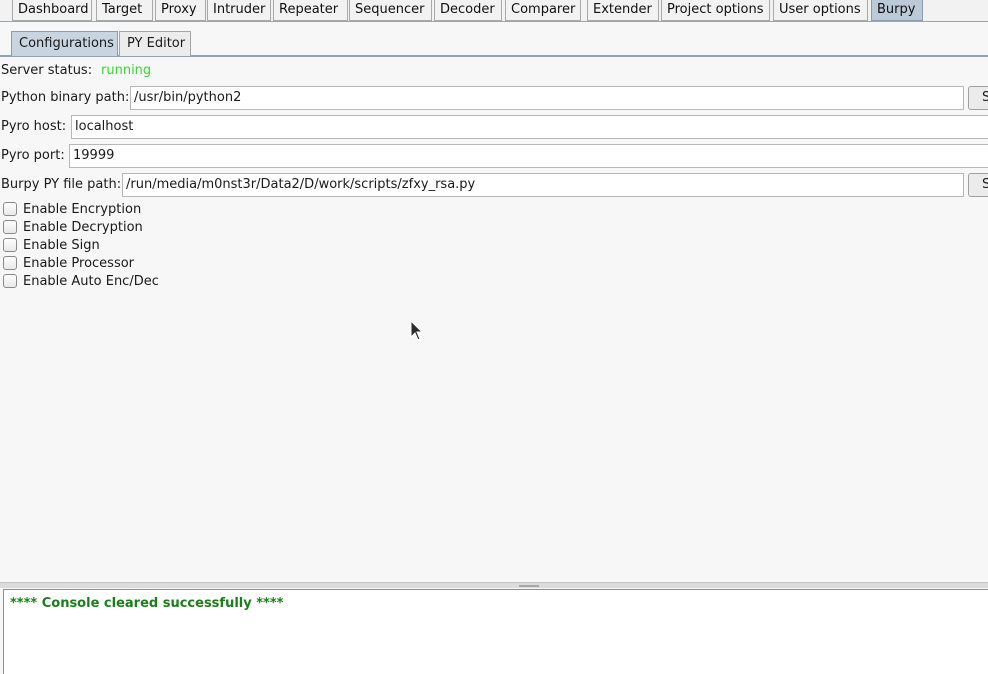 The image size is (988, 674). What do you see at coordinates (239, 10) in the screenshot?
I see `tab-intruder: Intruder` at bounding box center [239, 10].